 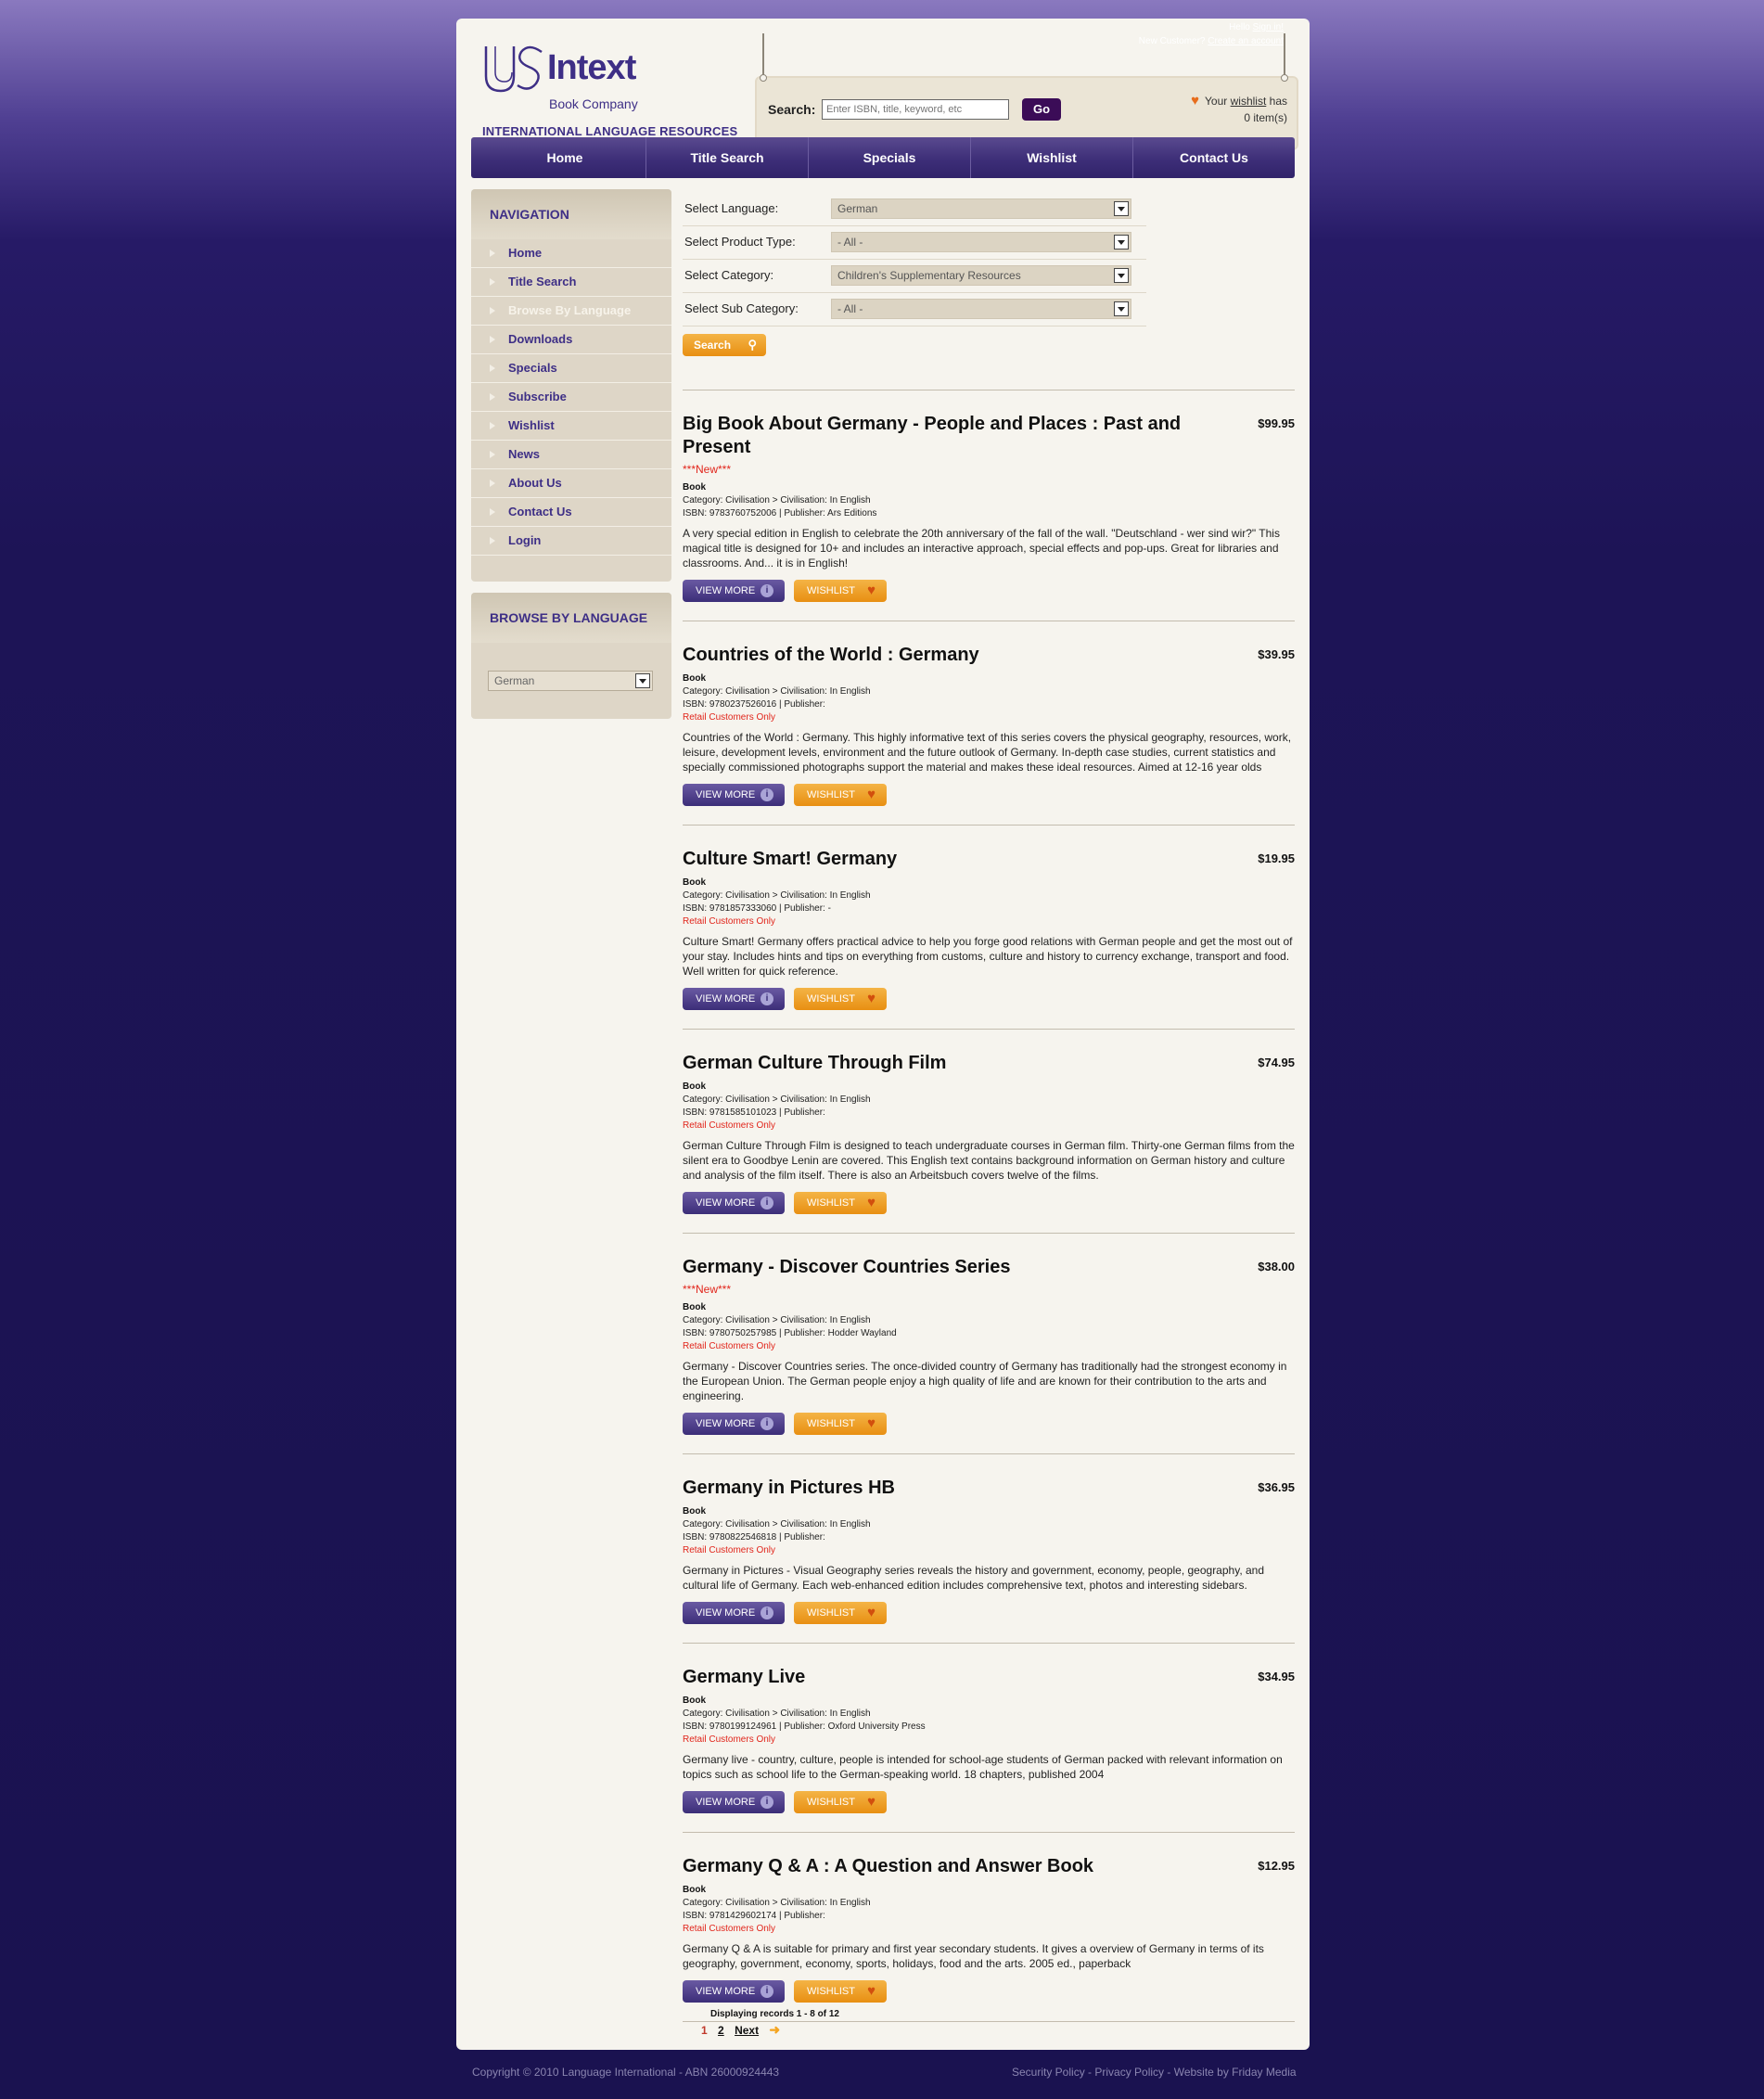 I want to click on product-price: $19.95, so click(x=1276, y=858).